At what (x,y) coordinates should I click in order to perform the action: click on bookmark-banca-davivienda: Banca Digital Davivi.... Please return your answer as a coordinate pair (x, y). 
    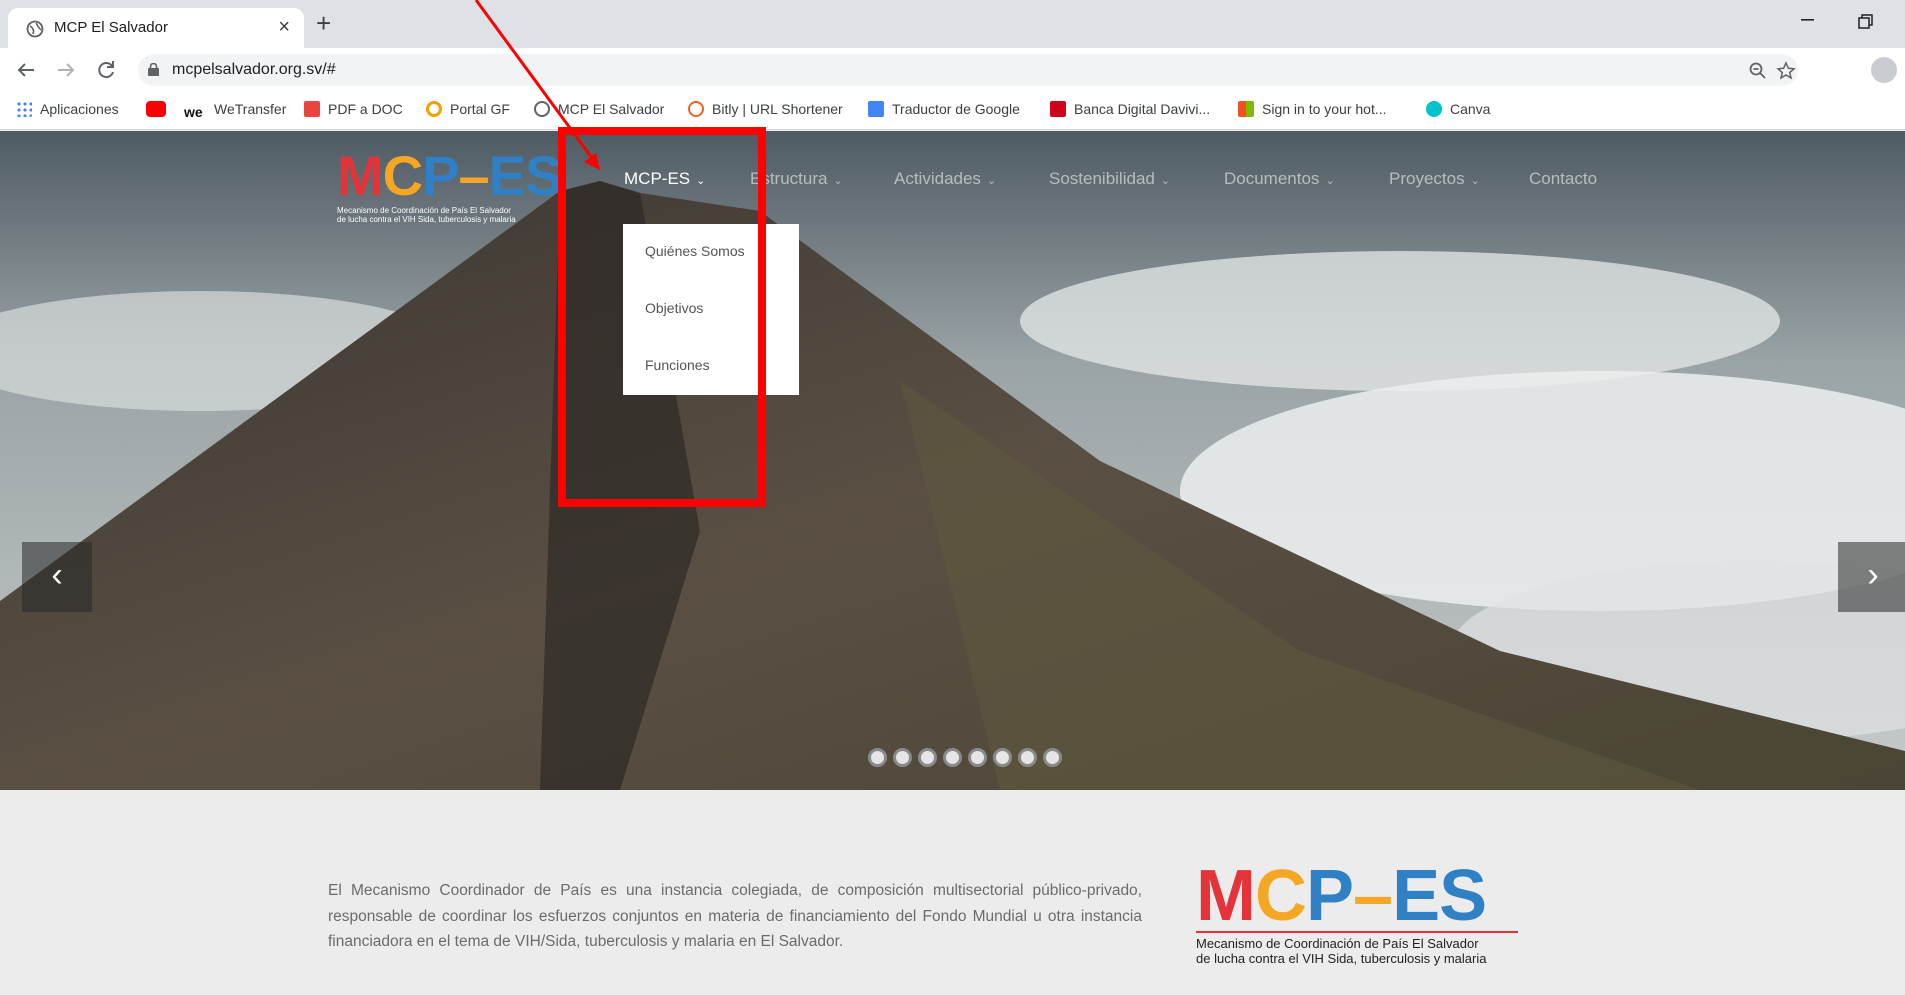
    Looking at the image, I should click on (1130, 111).